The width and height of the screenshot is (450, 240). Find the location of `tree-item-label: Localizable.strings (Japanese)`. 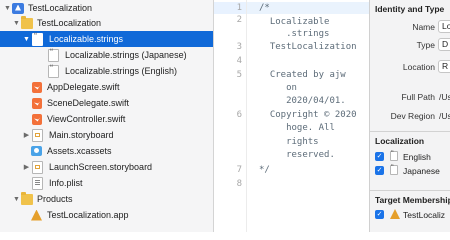

tree-item-label: Localizable.strings (Japanese) is located at coordinates (126, 55).